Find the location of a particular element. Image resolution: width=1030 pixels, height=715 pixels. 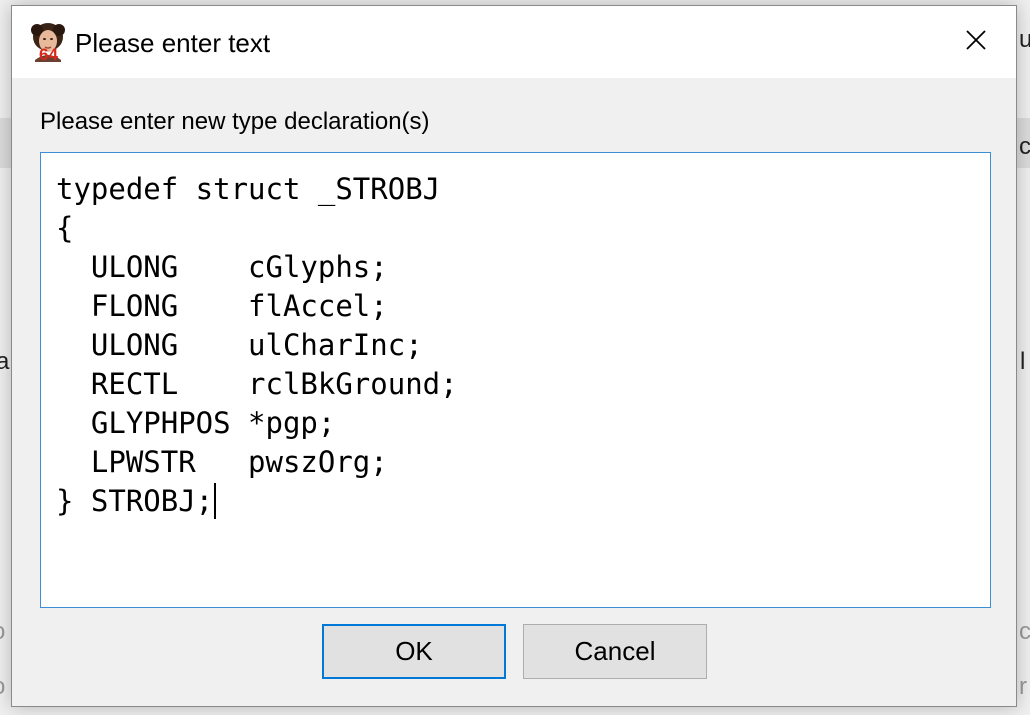

ida-portrait-64-icon: 64 is located at coordinates (48, 42).